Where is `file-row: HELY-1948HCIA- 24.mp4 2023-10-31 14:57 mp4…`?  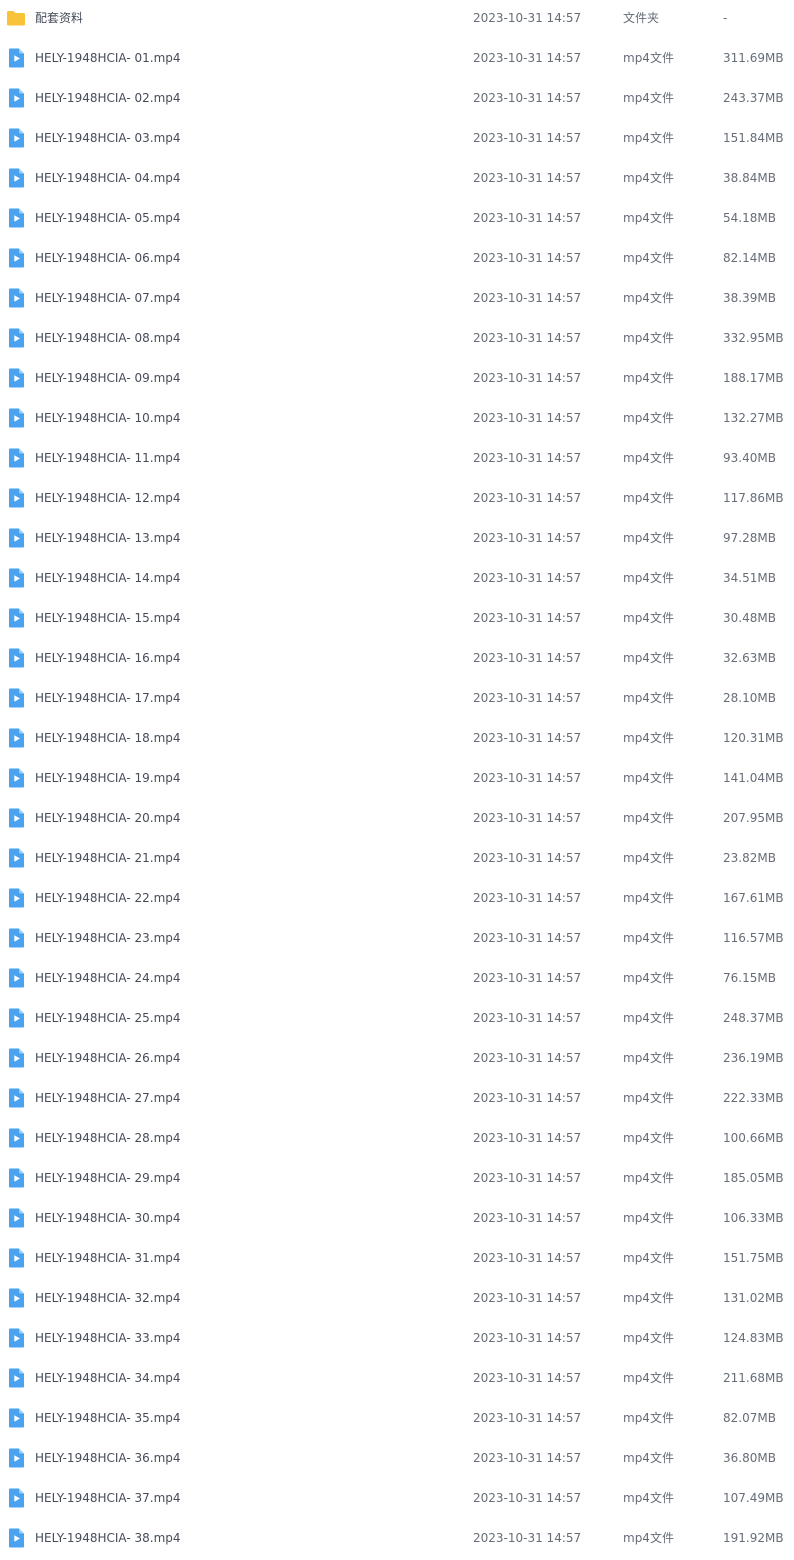 file-row: HELY-1948HCIA- 24.mp4 2023-10-31 14:57 mp4… is located at coordinates (397, 980).